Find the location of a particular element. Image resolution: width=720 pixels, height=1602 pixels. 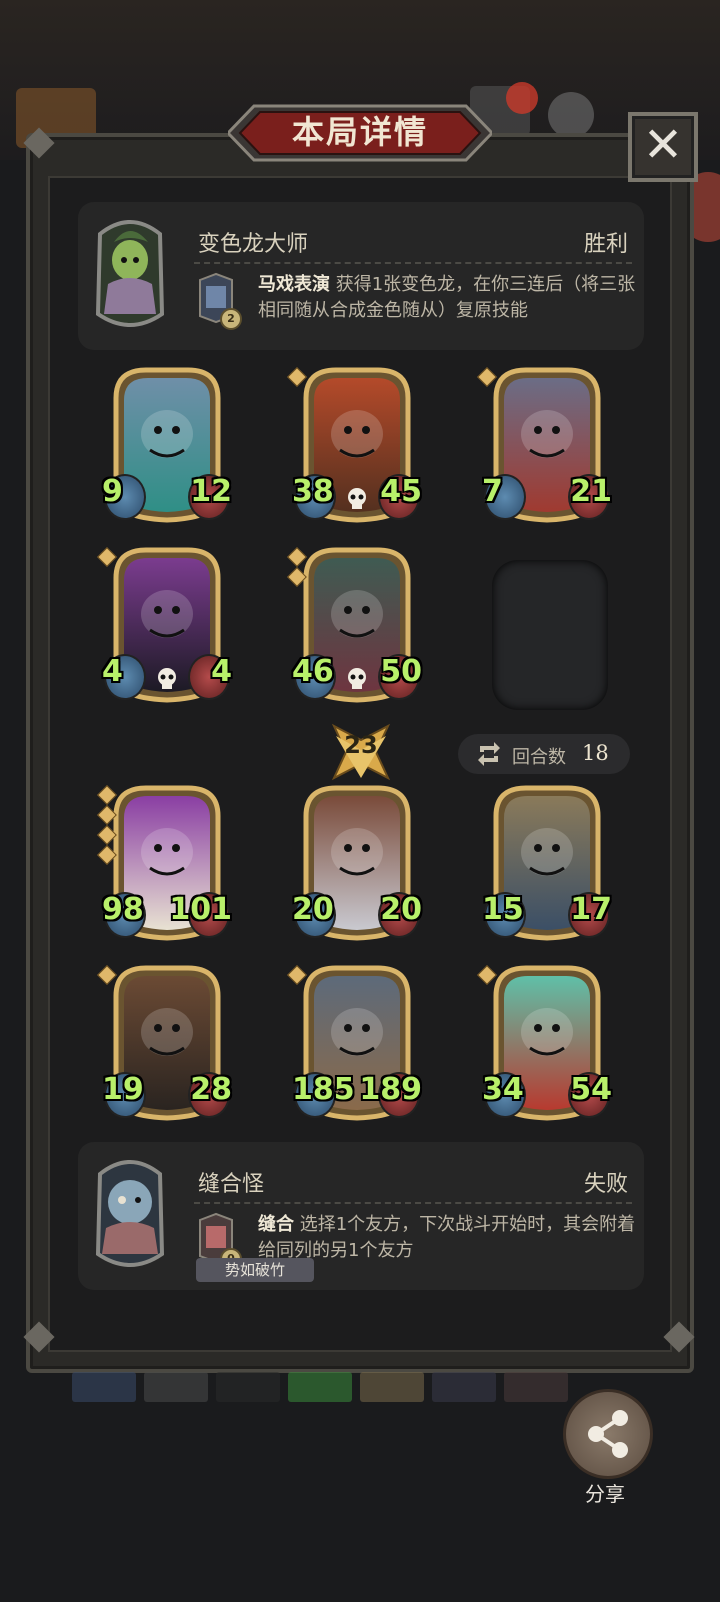

close-button: ✕ is located at coordinates (663, 147).